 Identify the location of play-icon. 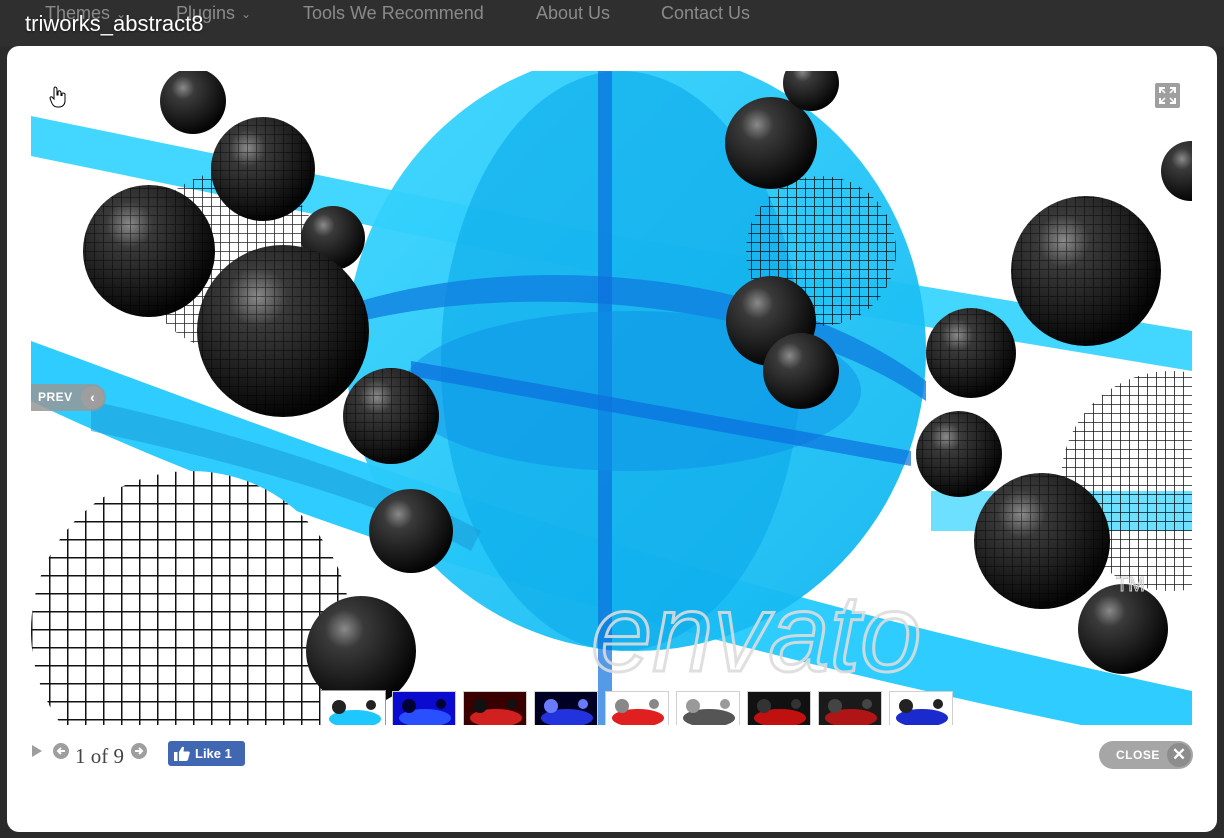
(37, 751).